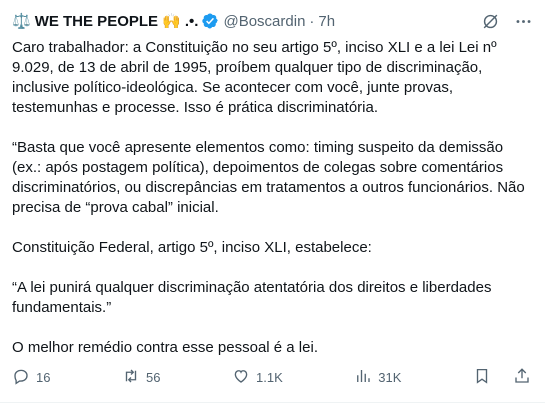 This screenshot has height=403, width=545. I want to click on secondary-actions, so click(502, 377).